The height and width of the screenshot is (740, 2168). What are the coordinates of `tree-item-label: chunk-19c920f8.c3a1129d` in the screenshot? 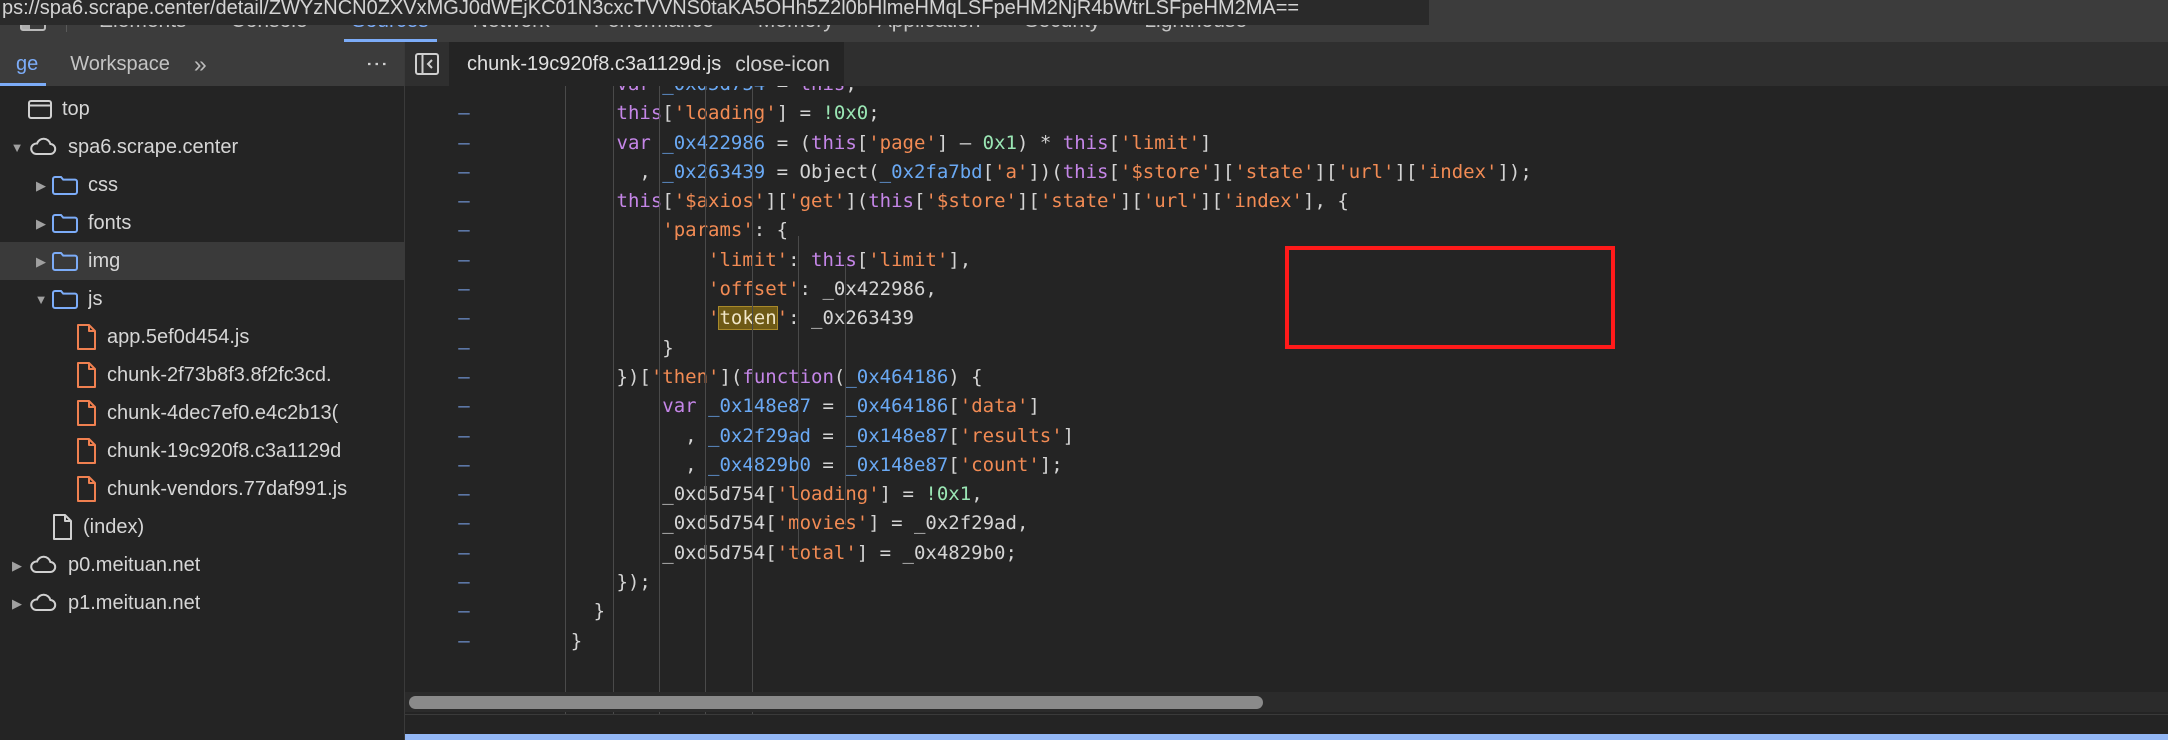 It's located at (224, 450).